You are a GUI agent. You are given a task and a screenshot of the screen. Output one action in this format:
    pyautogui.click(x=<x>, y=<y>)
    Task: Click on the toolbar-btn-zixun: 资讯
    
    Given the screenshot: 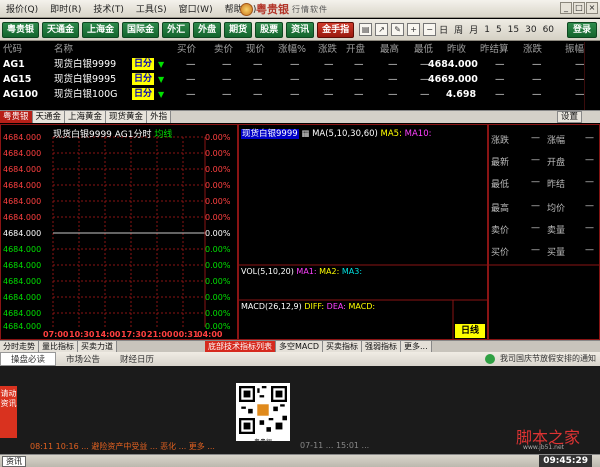 What is the action you would take?
    pyautogui.click(x=300, y=29)
    